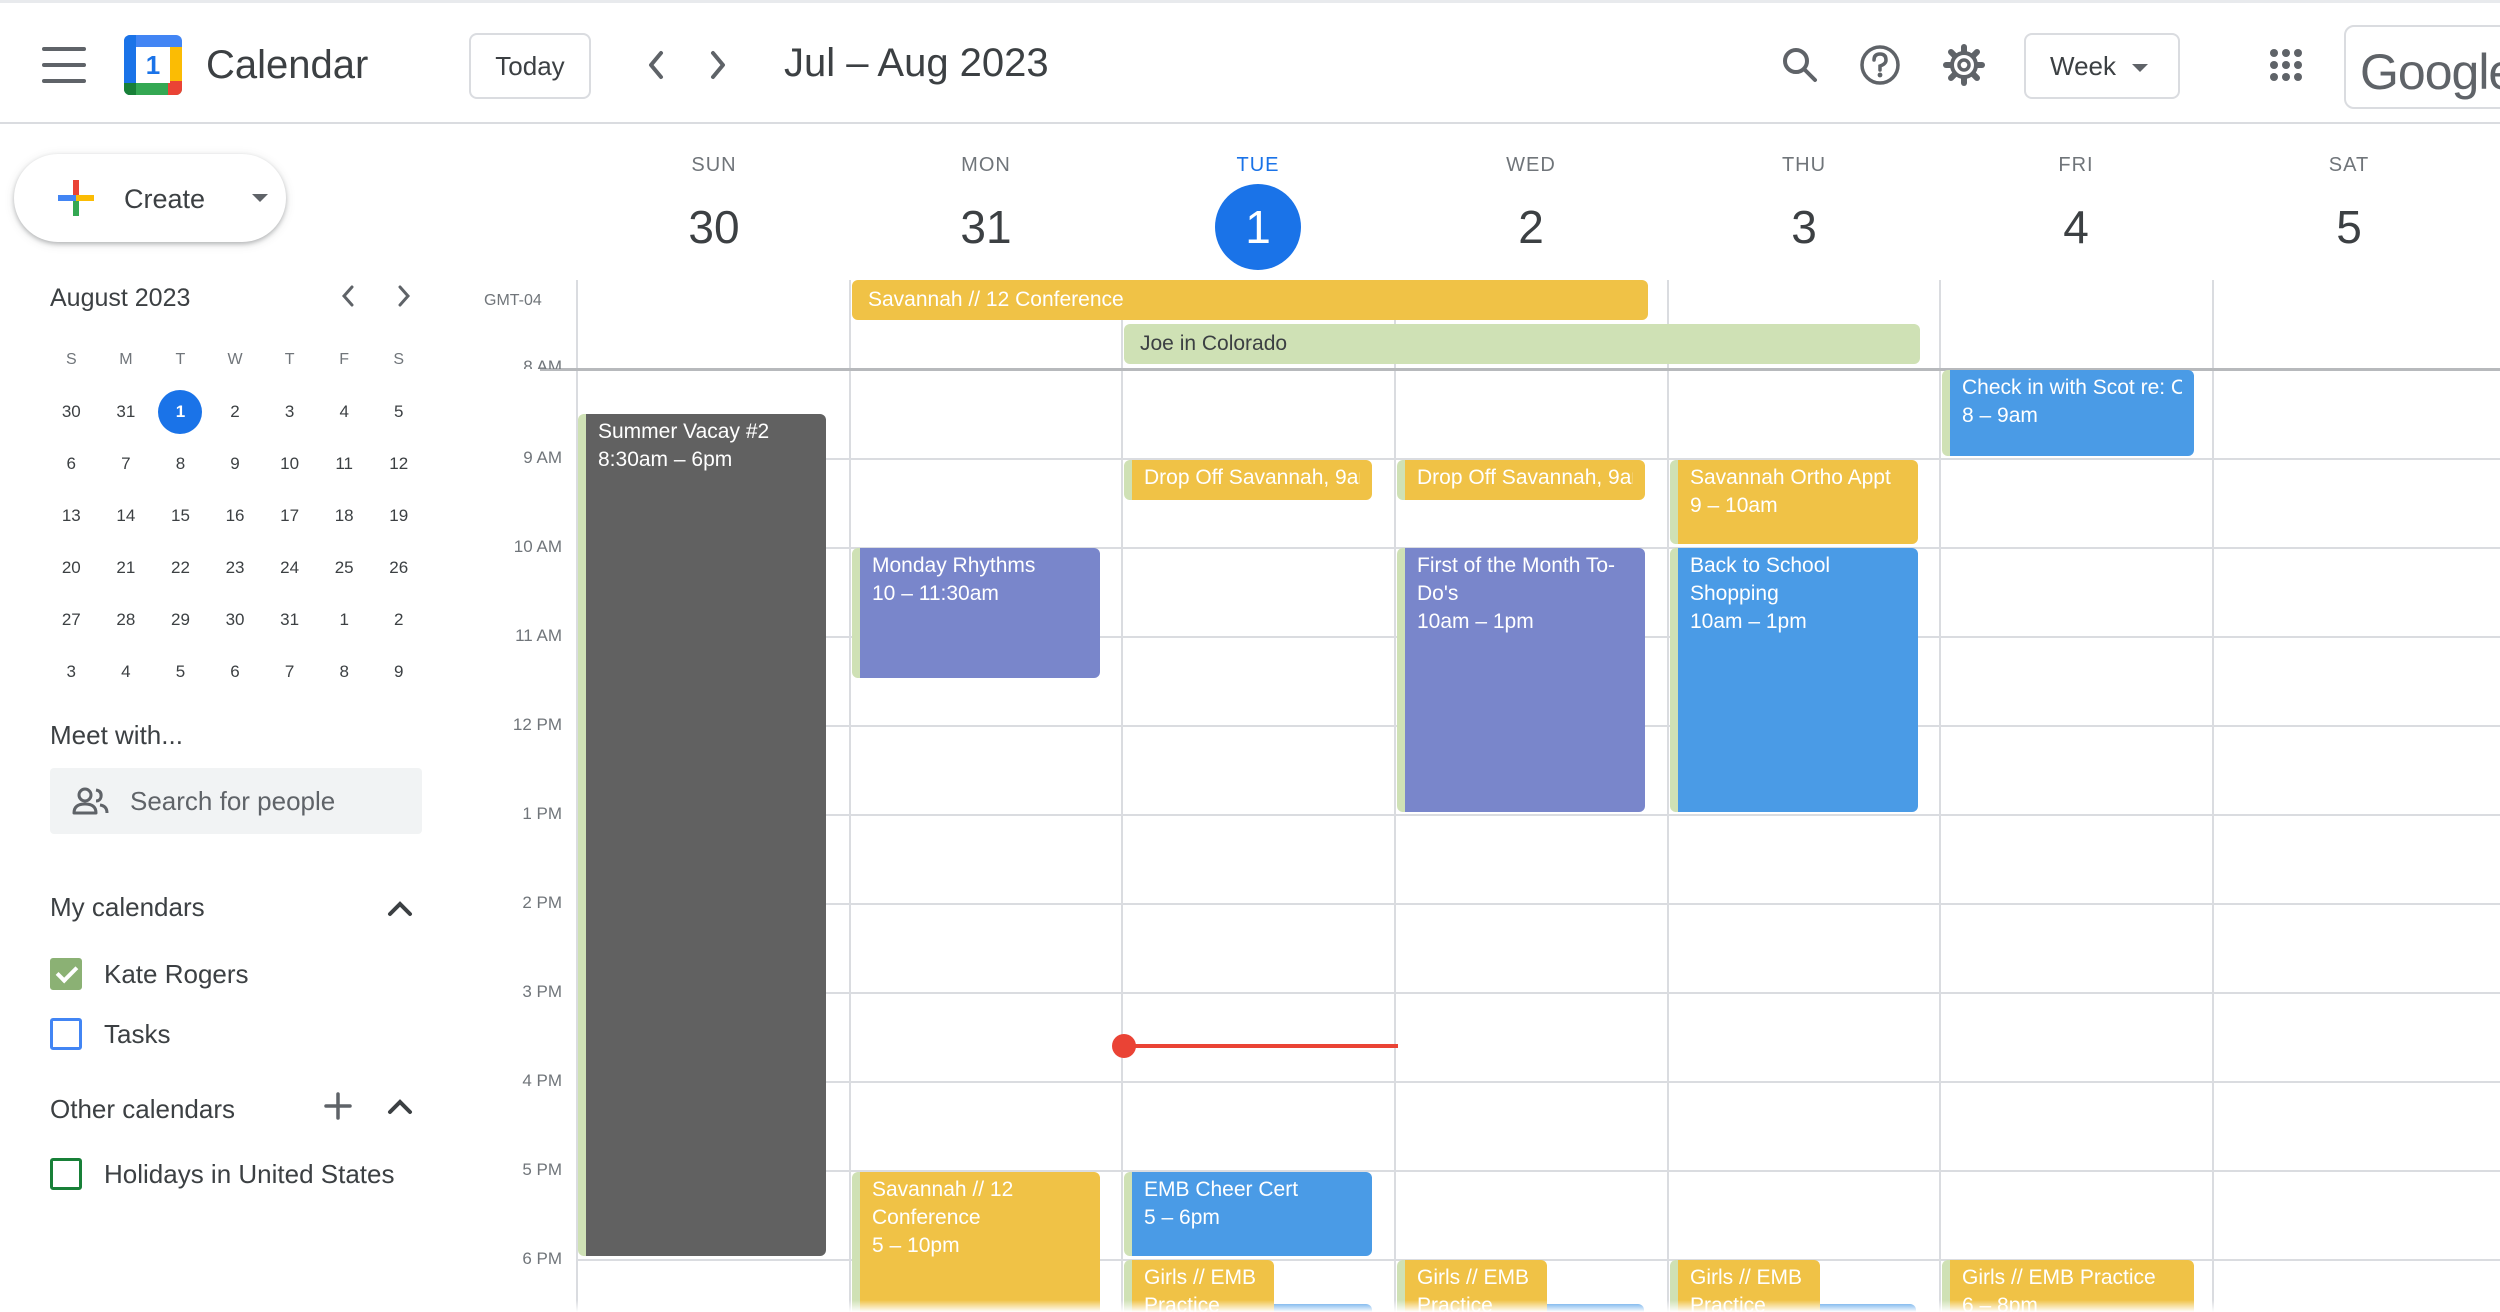  What do you see at coordinates (126, 516) in the screenshot?
I see `mini-calendar-day: 14` at bounding box center [126, 516].